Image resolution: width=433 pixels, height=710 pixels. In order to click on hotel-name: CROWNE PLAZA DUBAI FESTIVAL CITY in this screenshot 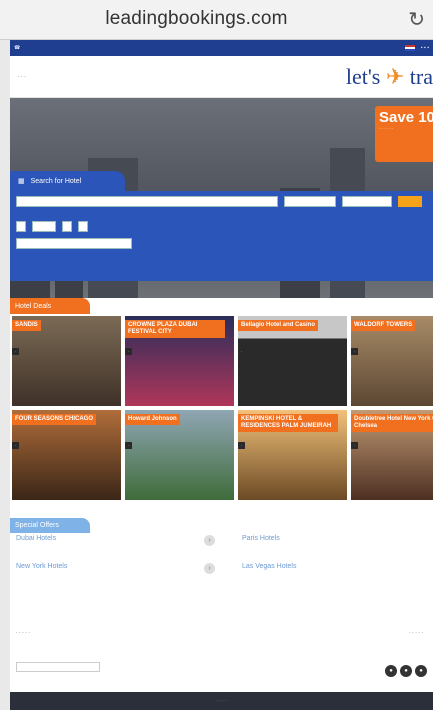, I will do `click(175, 329)`.